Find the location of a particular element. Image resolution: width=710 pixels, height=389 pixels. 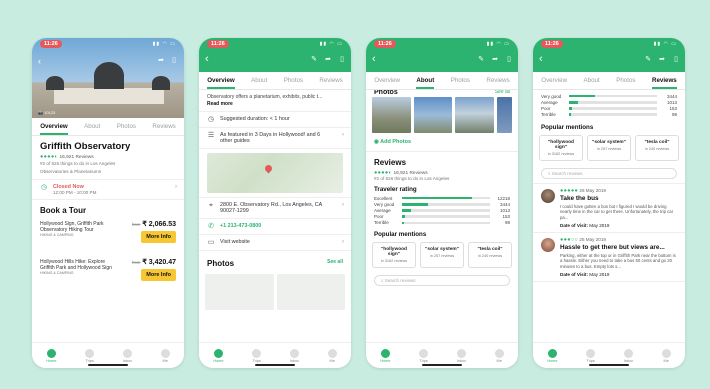

tour-price: from ₹ 2,066.53 is located at coordinates (153, 224).